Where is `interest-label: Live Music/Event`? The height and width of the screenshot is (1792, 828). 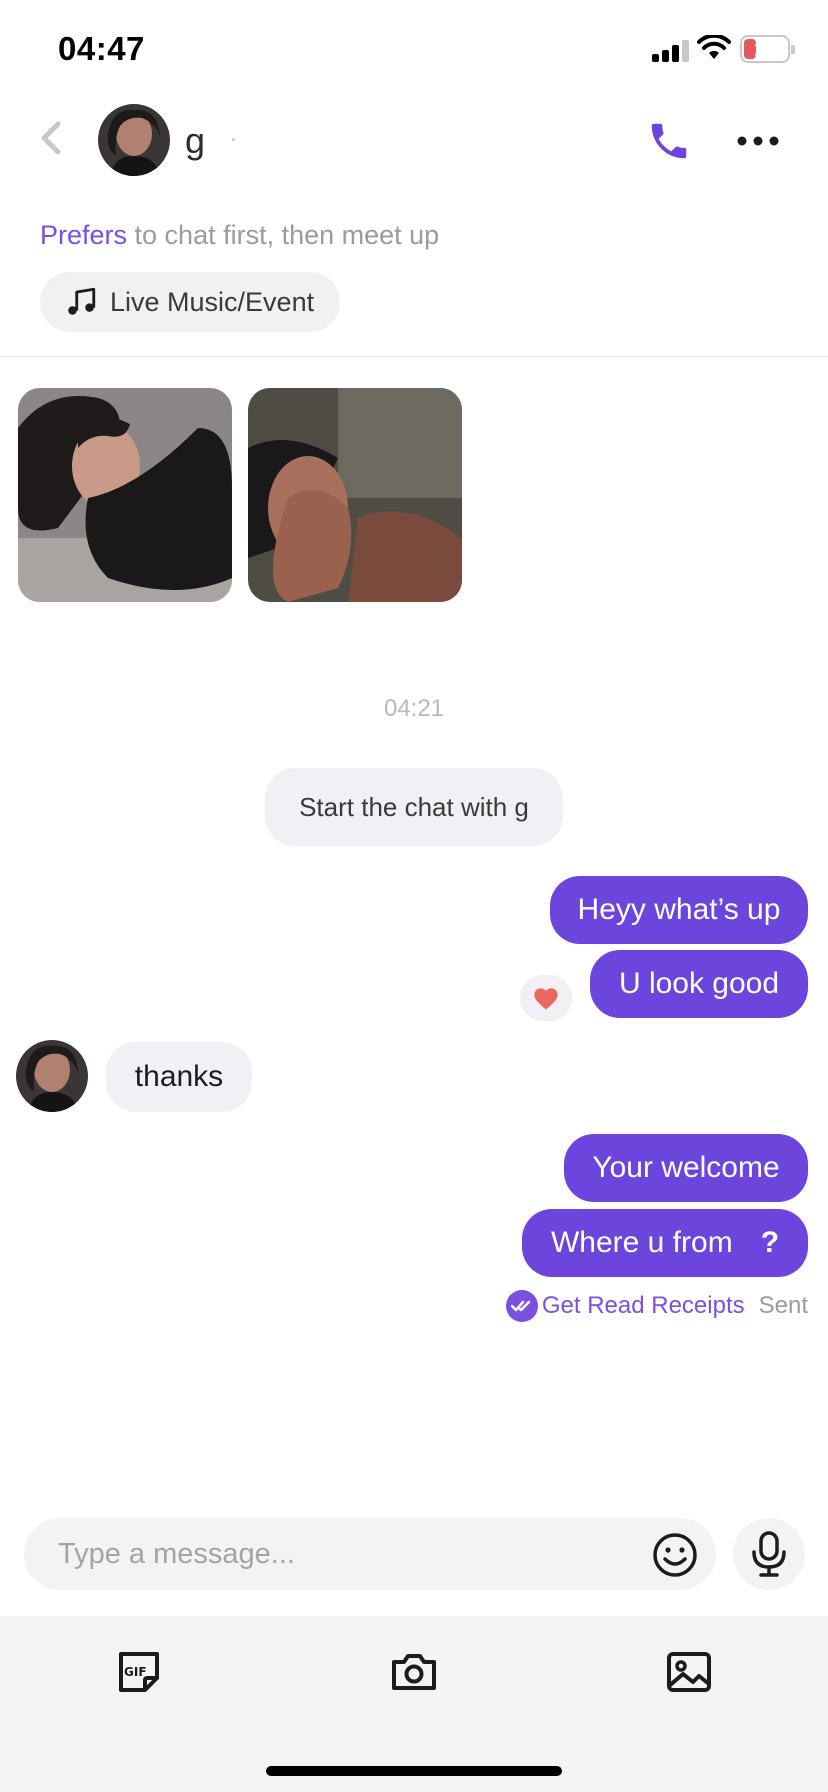
interest-label: Live Music/Event is located at coordinates (212, 301).